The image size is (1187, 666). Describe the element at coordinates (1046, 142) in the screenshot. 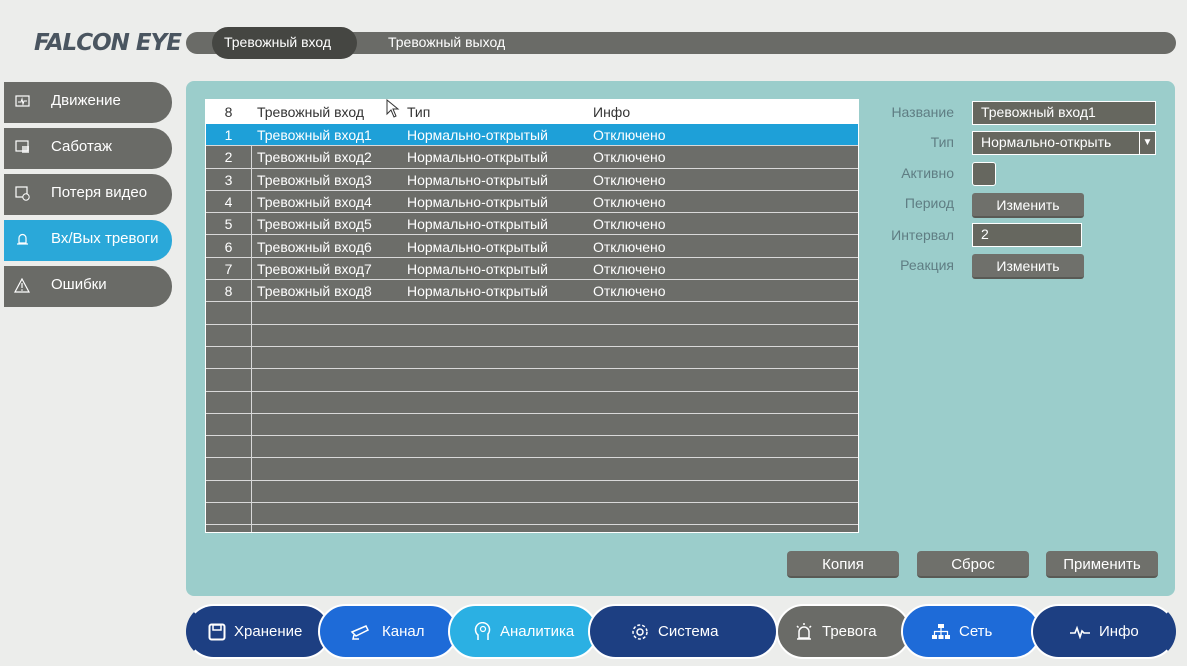

I see `type-select-value: Нормально-открыть` at that location.